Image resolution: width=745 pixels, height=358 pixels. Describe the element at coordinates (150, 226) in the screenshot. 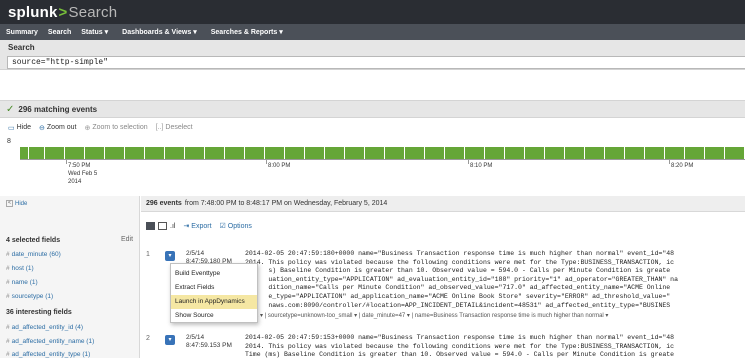

I see `list-view-icon` at that location.